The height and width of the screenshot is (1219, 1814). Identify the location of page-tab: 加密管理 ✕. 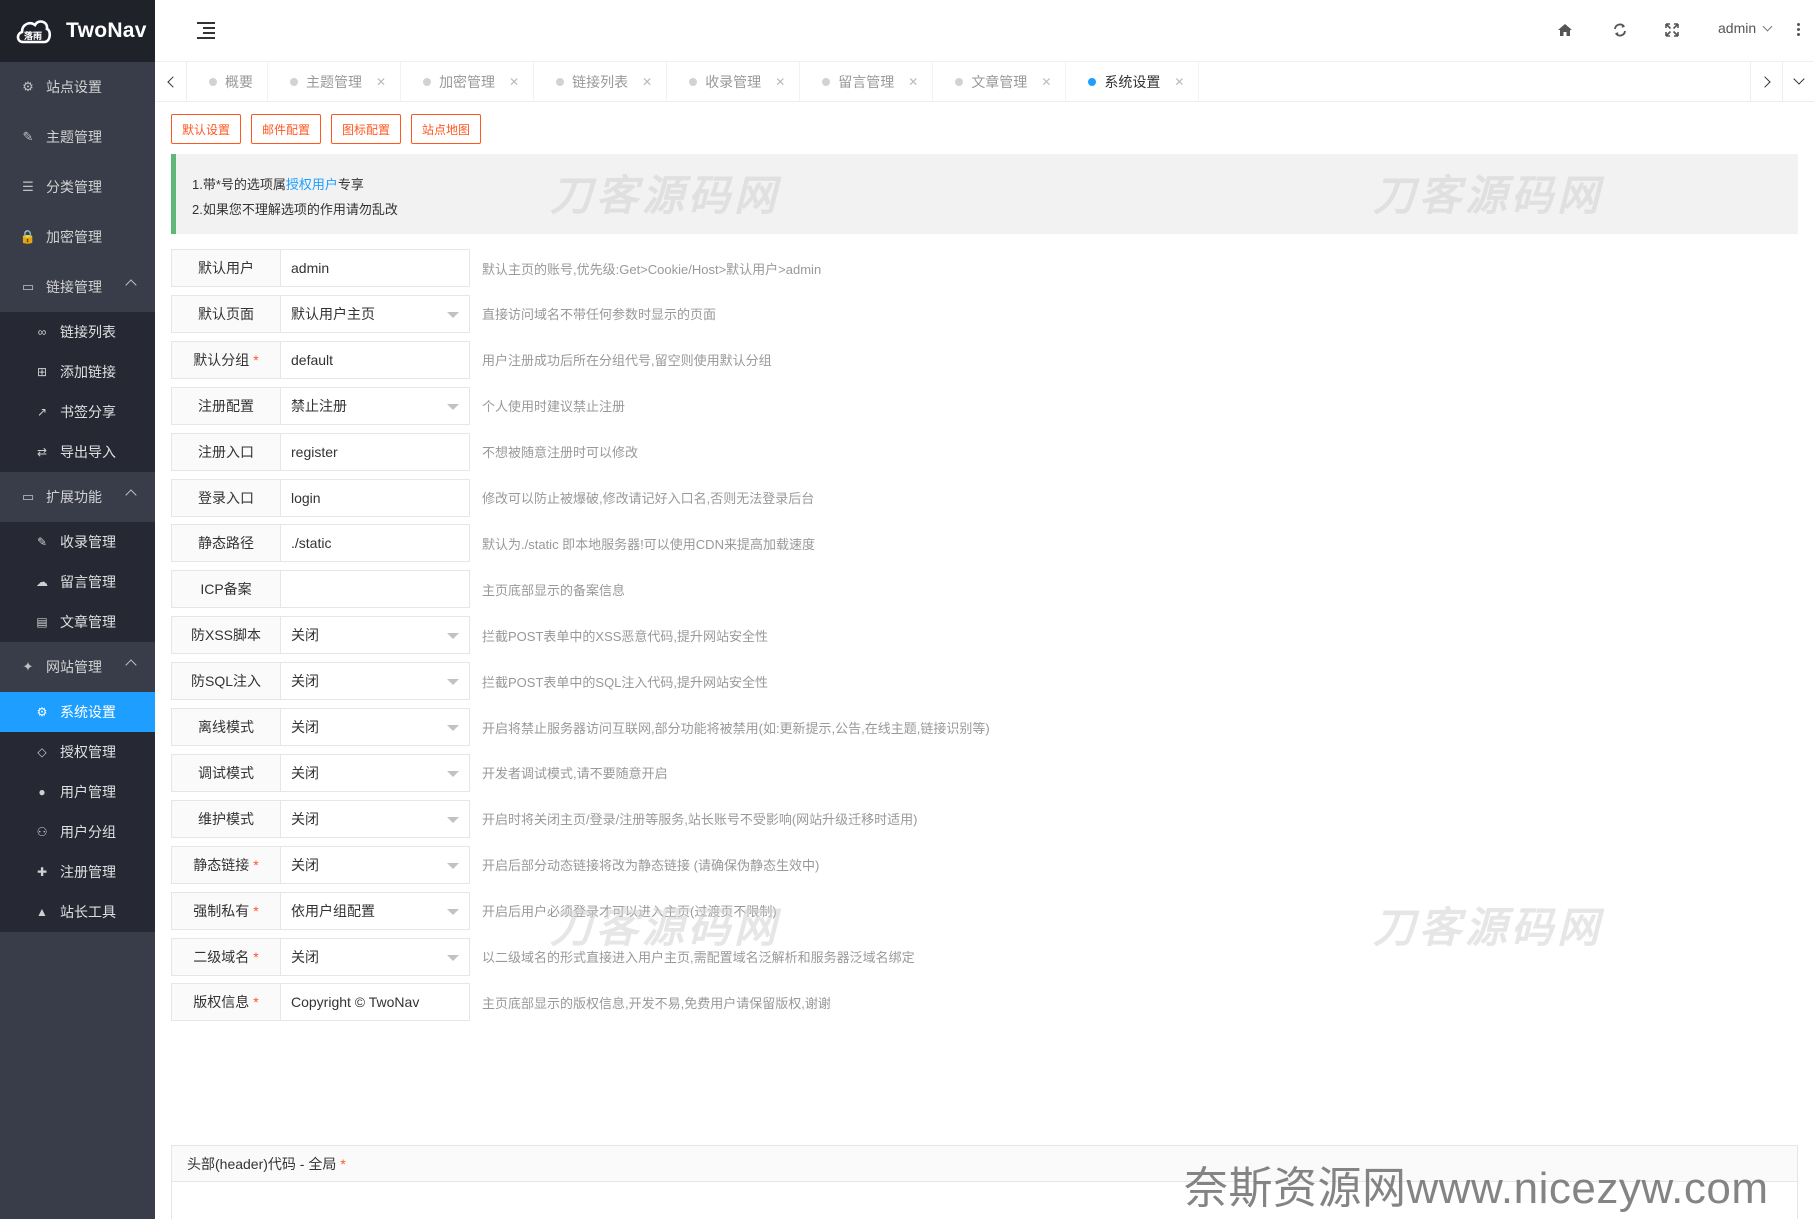
(468, 82).